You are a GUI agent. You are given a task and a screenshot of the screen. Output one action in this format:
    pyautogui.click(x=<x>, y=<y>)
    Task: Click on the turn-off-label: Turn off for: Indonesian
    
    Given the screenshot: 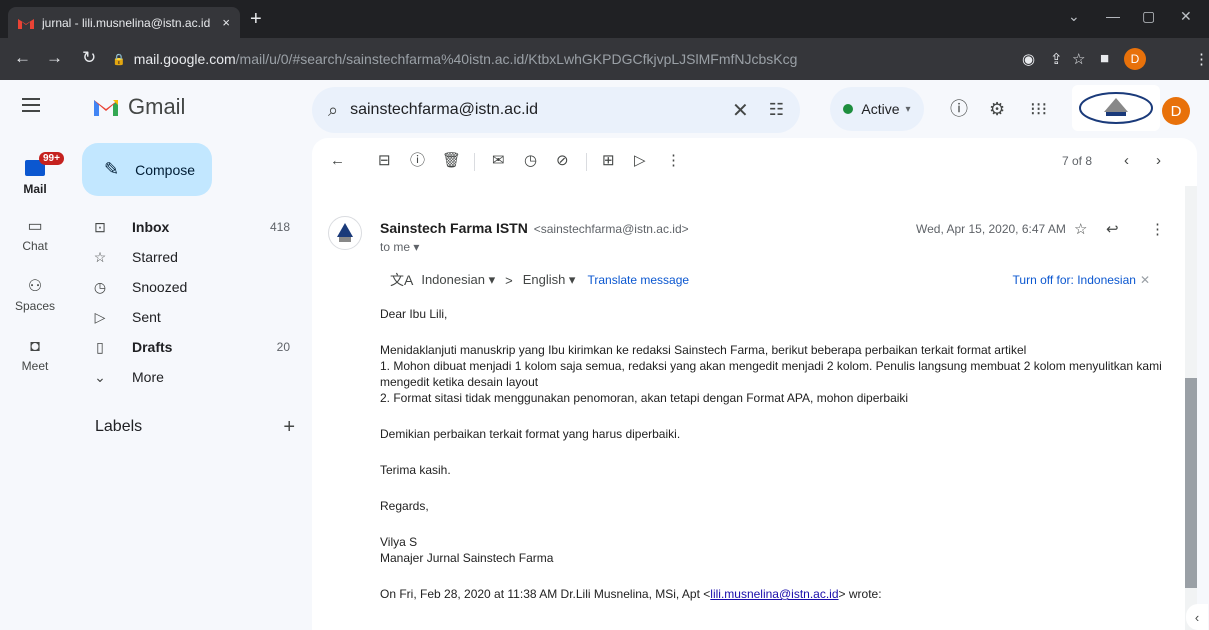 What is the action you would take?
    pyautogui.click(x=1074, y=280)
    